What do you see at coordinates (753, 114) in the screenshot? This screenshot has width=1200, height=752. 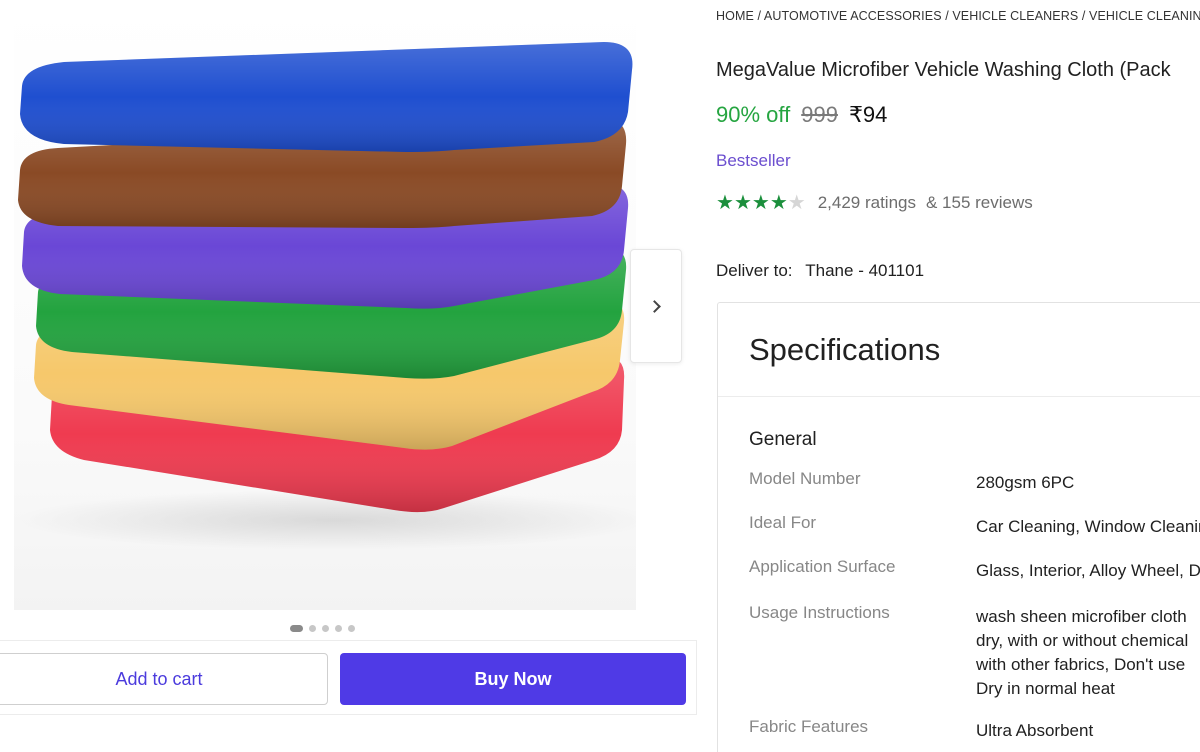 I see `discount-percent: 90% off` at bounding box center [753, 114].